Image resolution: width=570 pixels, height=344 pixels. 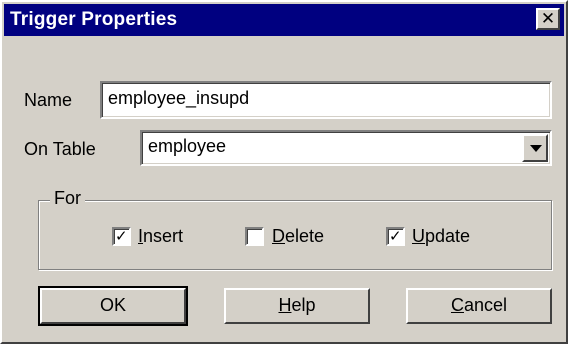 I want to click on update-label: Update, so click(x=441, y=236).